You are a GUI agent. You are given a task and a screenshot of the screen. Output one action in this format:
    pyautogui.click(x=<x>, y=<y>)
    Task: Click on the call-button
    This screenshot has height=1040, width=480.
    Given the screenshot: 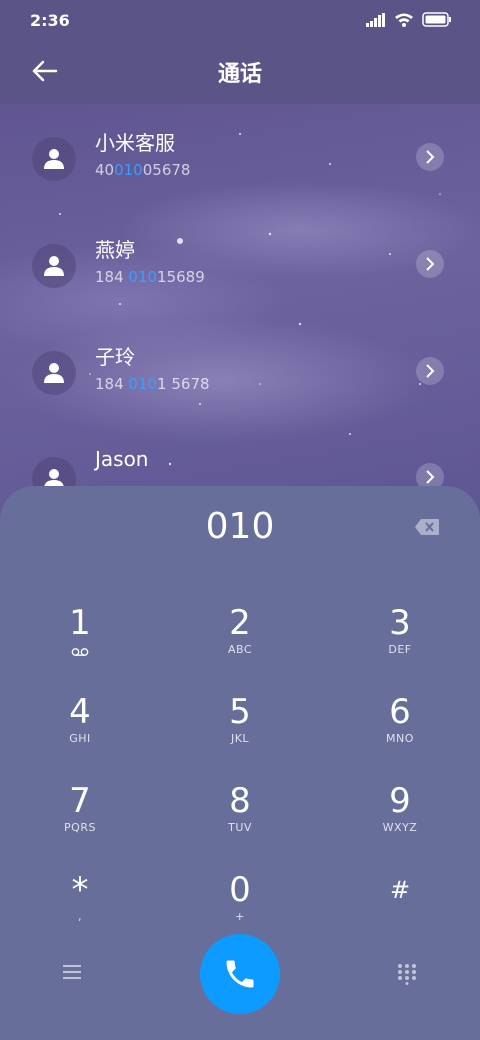 What is the action you would take?
    pyautogui.click(x=240, y=974)
    